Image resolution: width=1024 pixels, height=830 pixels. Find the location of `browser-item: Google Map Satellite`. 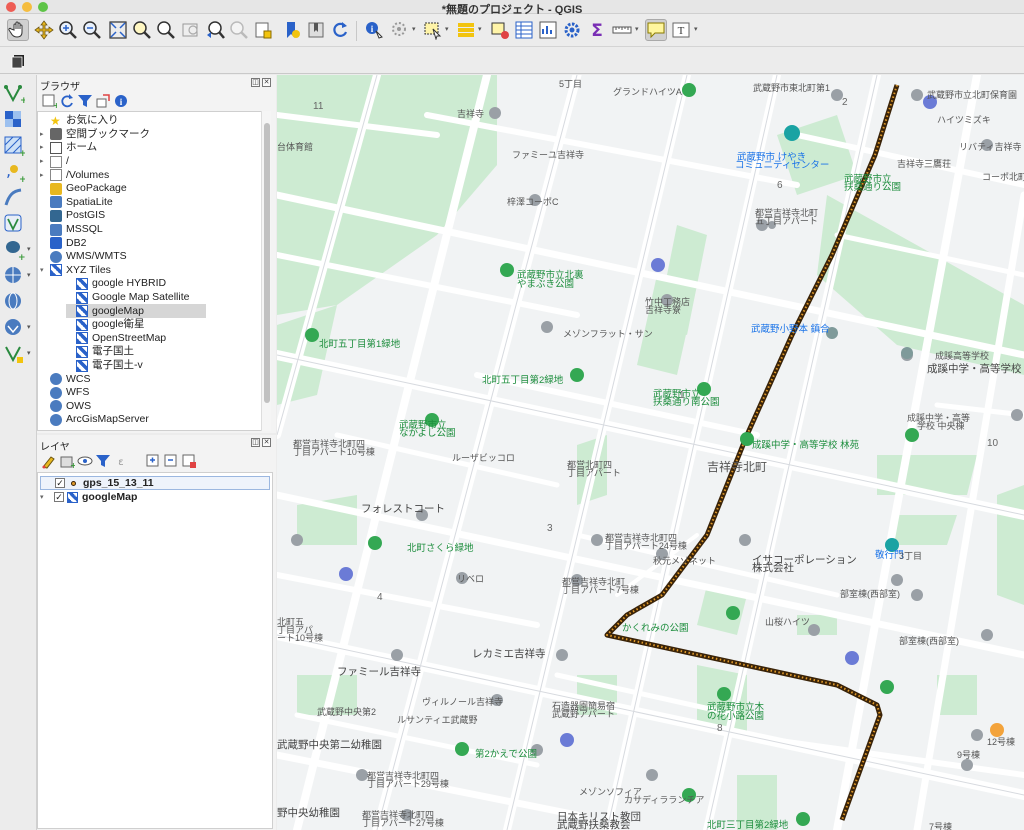

browser-item: Google Map Satellite is located at coordinates (127, 298).